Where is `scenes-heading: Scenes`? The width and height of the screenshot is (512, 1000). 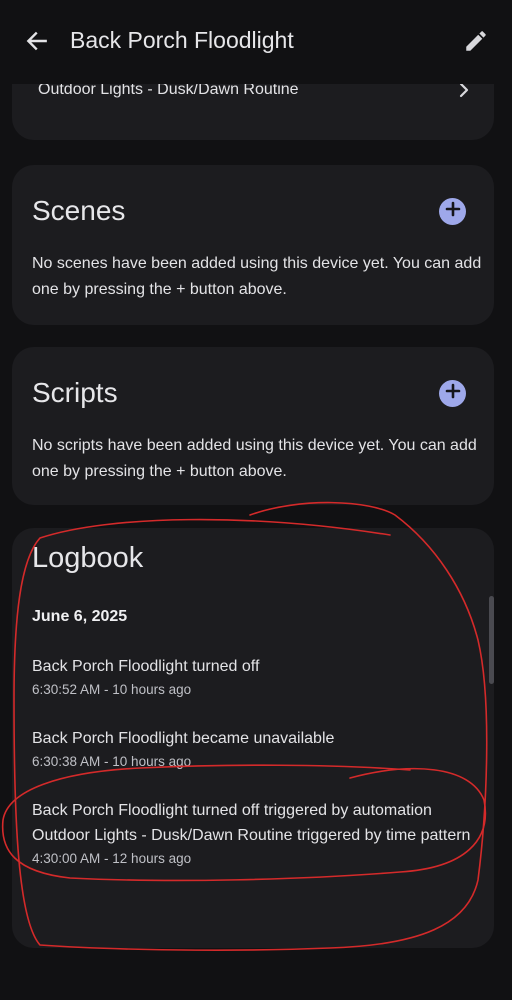 scenes-heading: Scenes is located at coordinates (79, 210).